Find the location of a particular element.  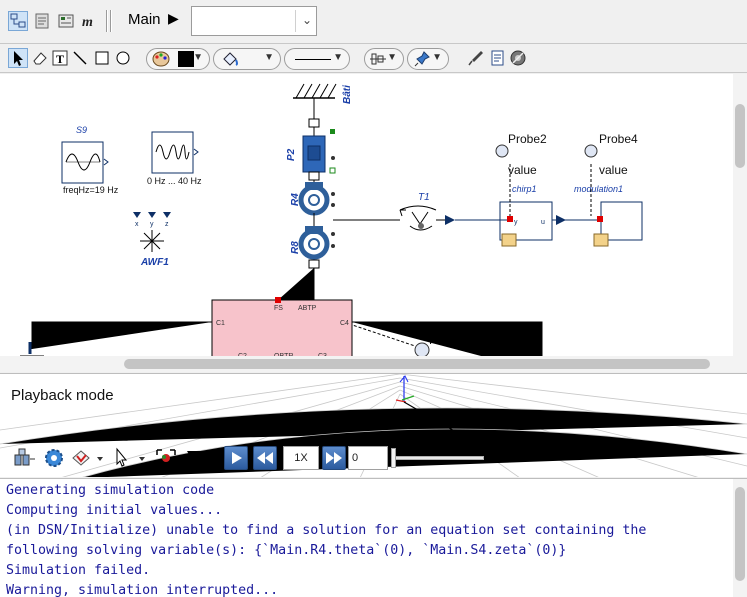

icon-view-button is located at coordinates (66, 21).